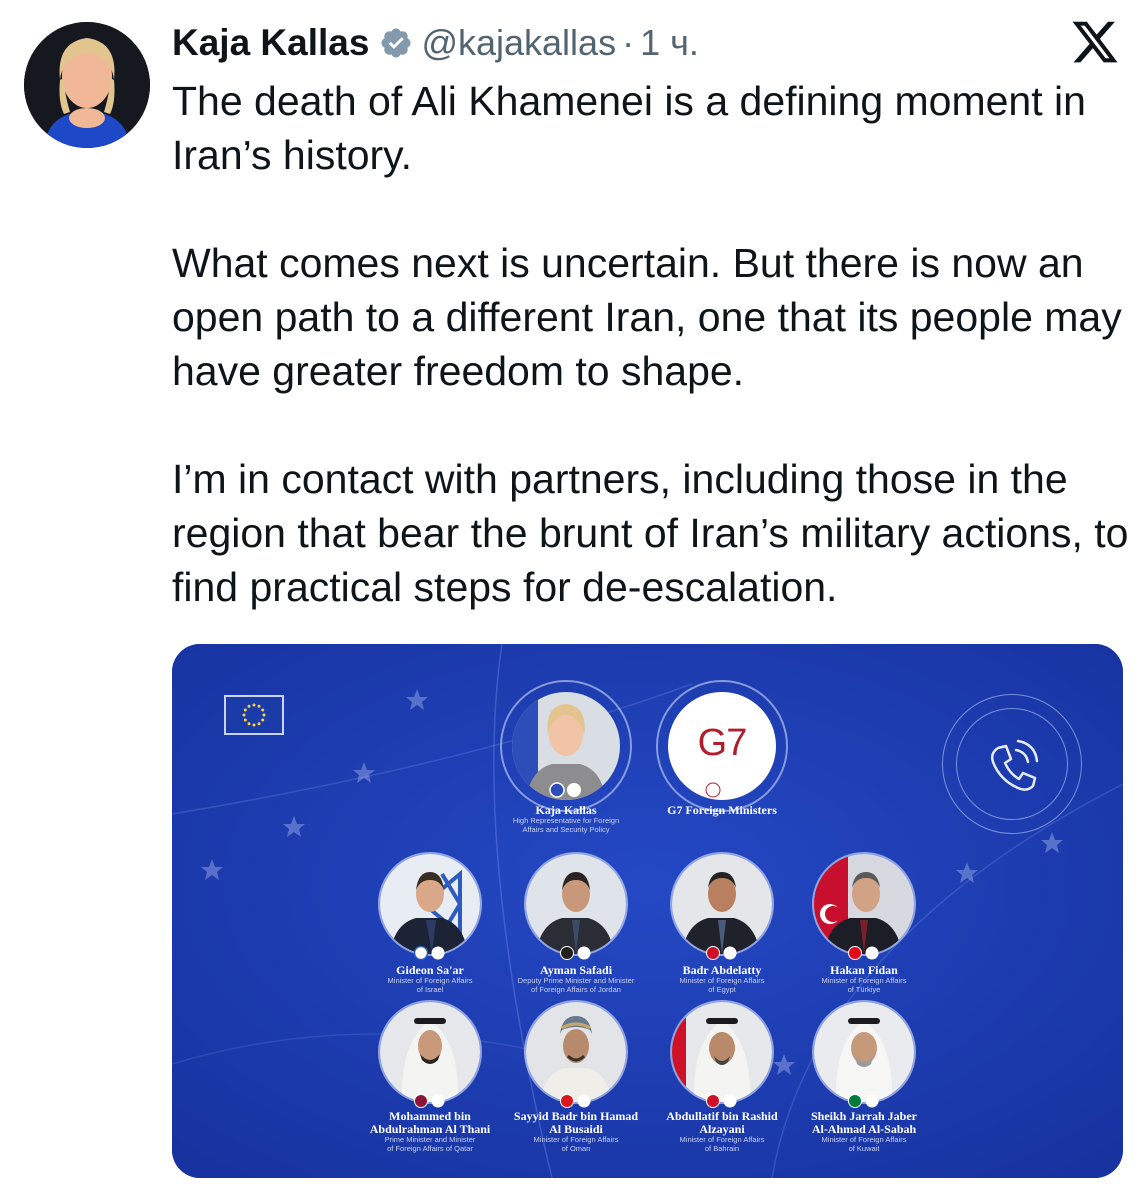  Describe the element at coordinates (576, 1148) in the screenshot. I see `person-role: of Oman` at that location.